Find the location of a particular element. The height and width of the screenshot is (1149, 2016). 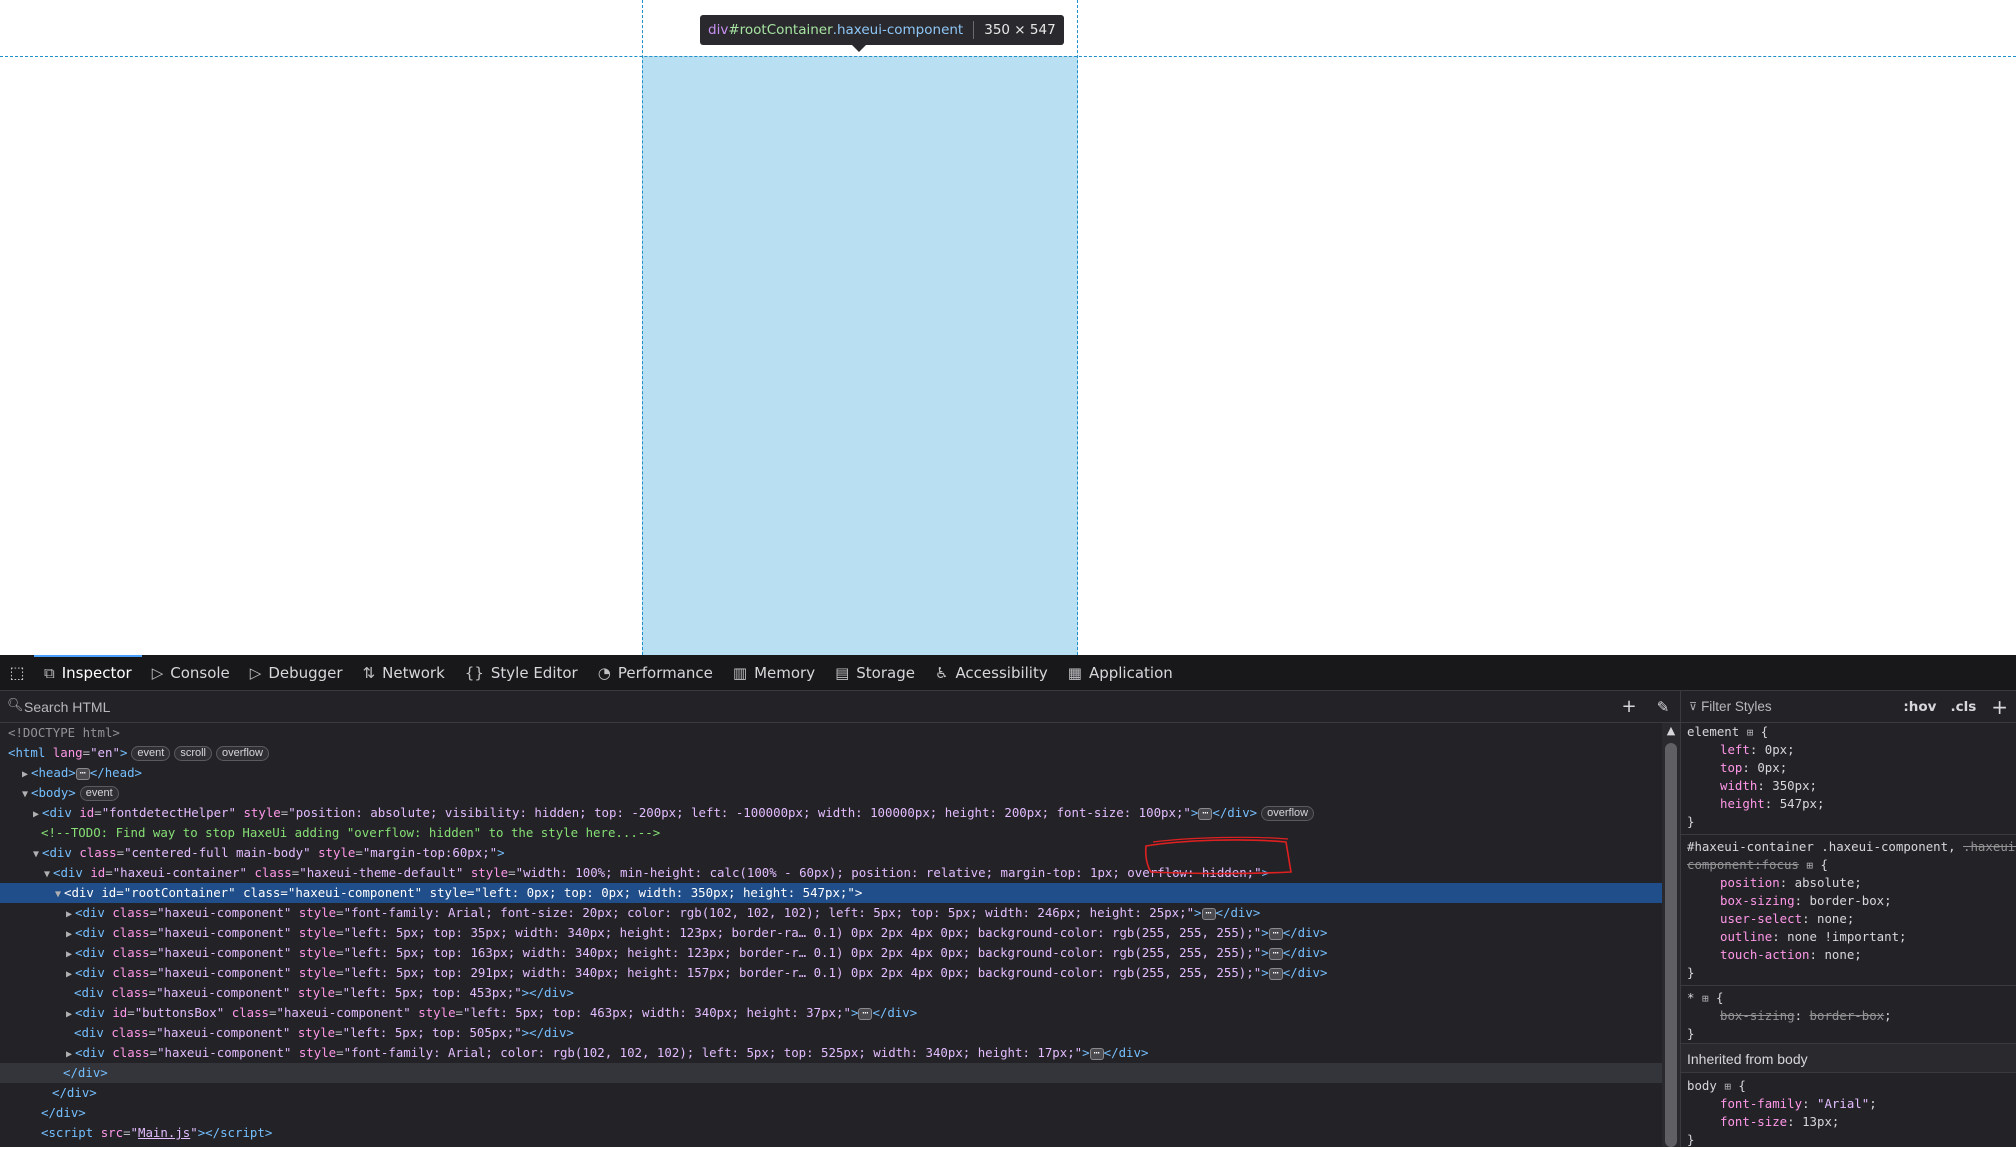

css-declaration: top: 0px; is located at coordinates (1851, 768).